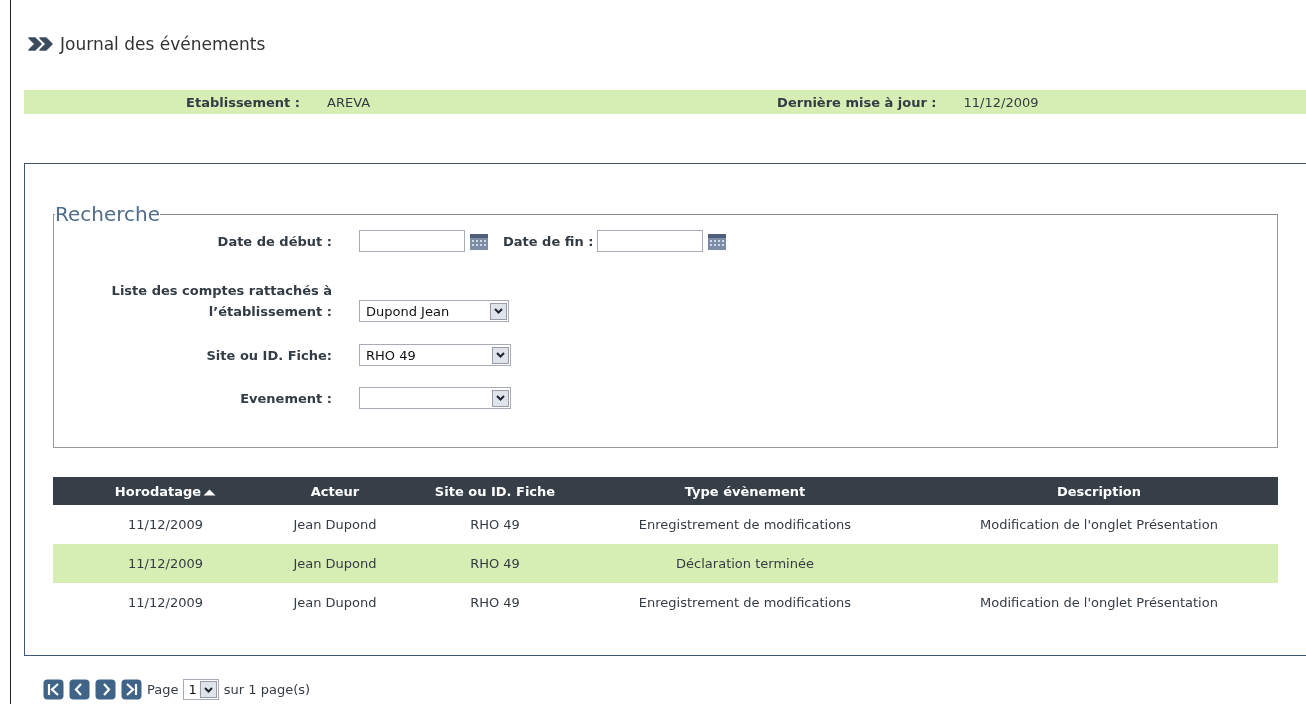 The height and width of the screenshot is (704, 1306). Describe the element at coordinates (1099, 491) in the screenshot. I see `column-header: Description` at that location.